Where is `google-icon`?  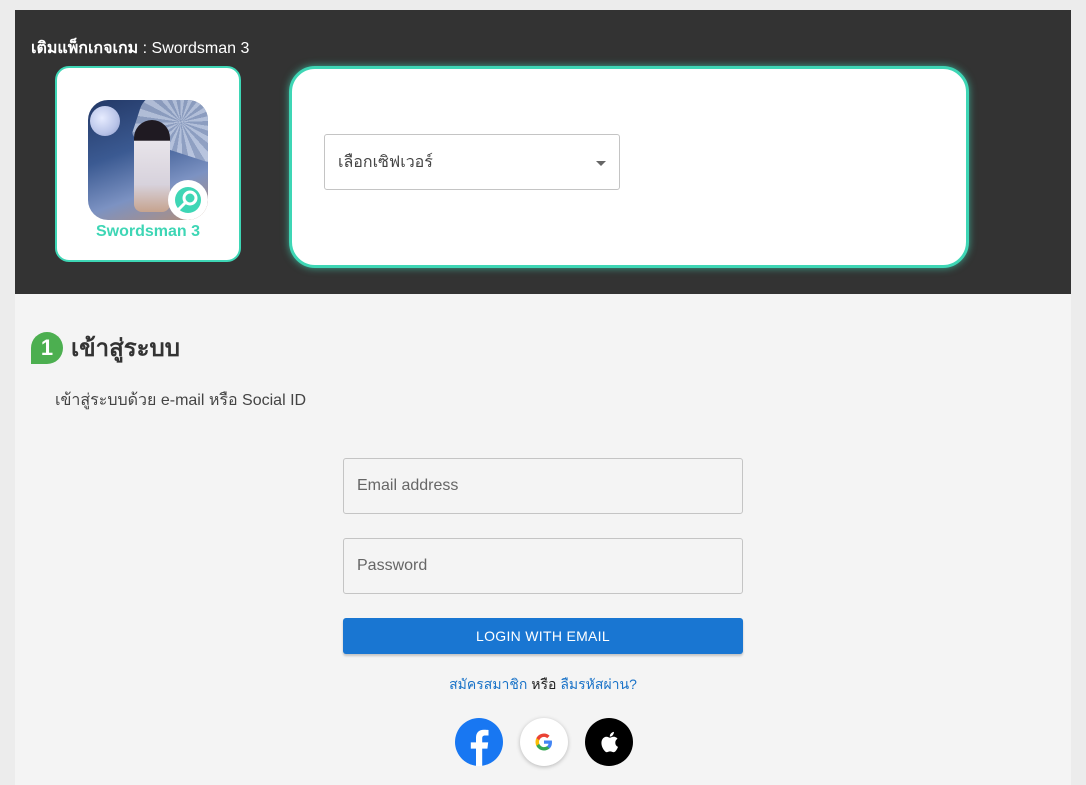 google-icon is located at coordinates (543, 742).